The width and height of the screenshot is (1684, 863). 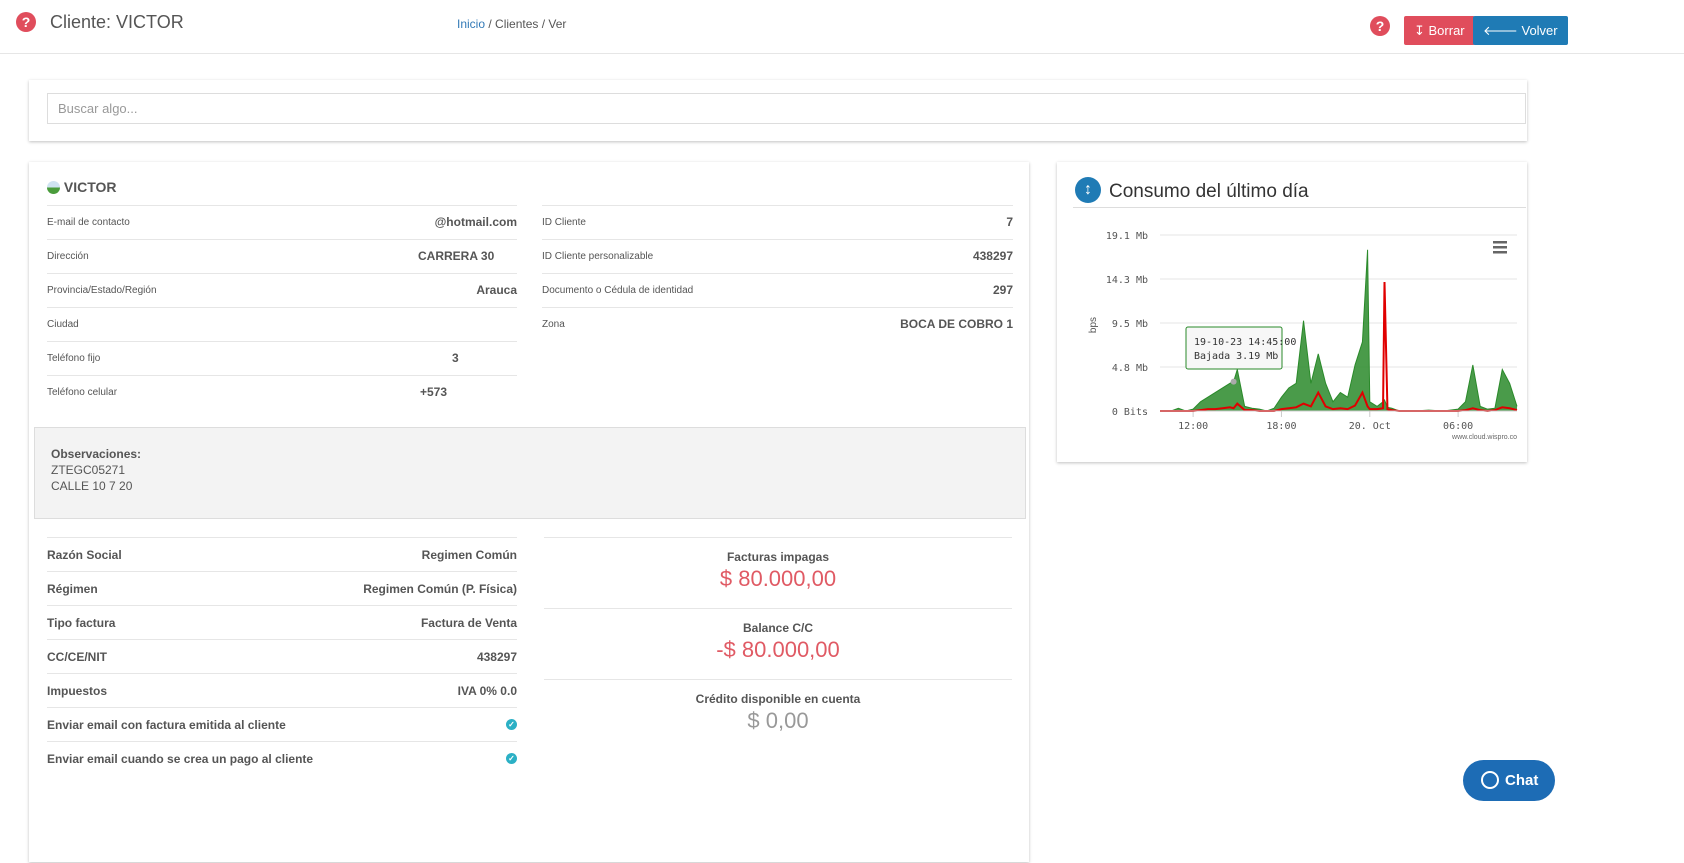 I want to click on hover-point, so click(x=1233, y=381).